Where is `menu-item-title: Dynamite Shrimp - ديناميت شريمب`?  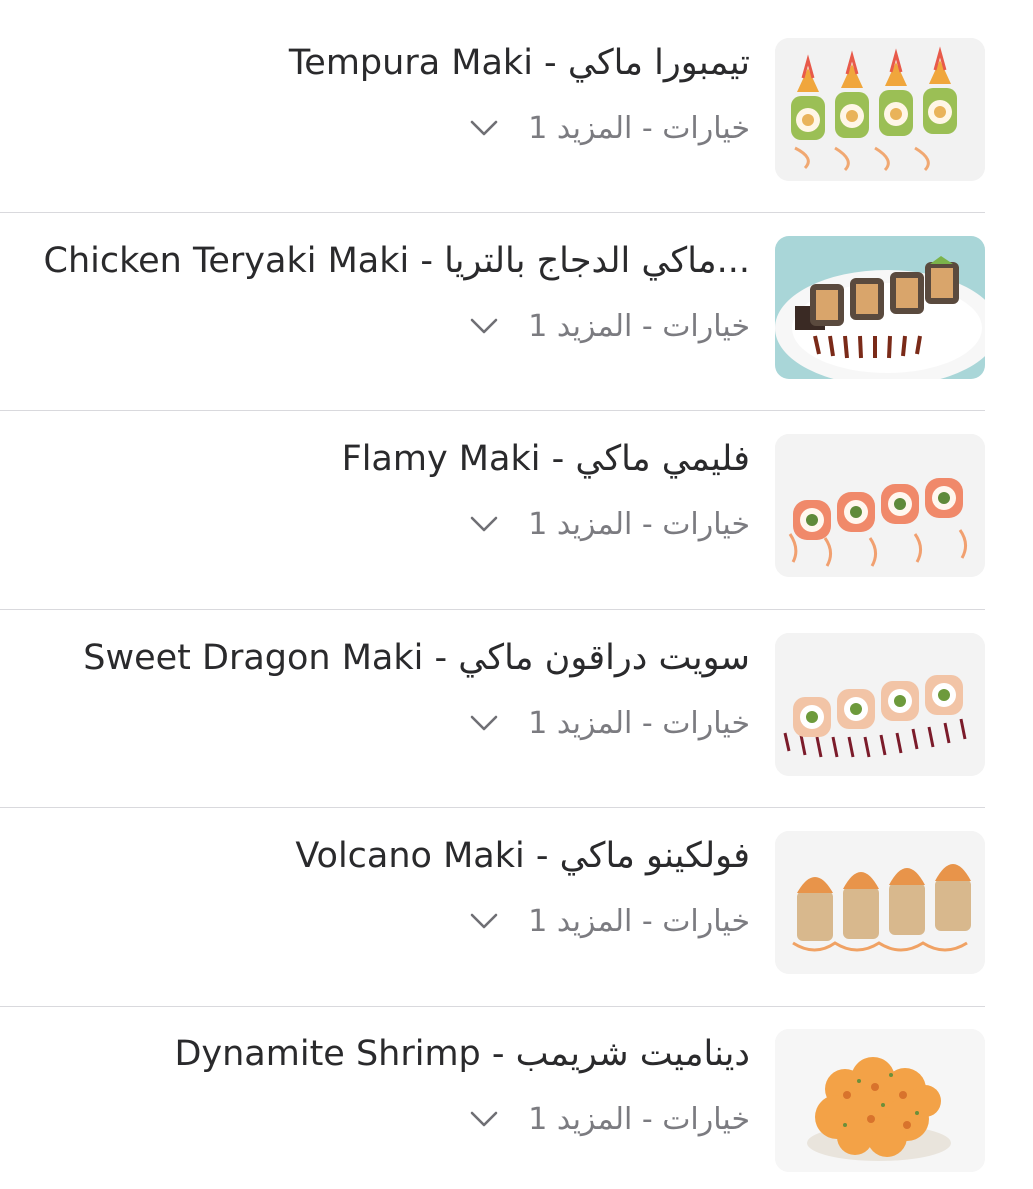 menu-item-title: Dynamite Shrimp - ديناميت شريمب is located at coordinates (462, 1054).